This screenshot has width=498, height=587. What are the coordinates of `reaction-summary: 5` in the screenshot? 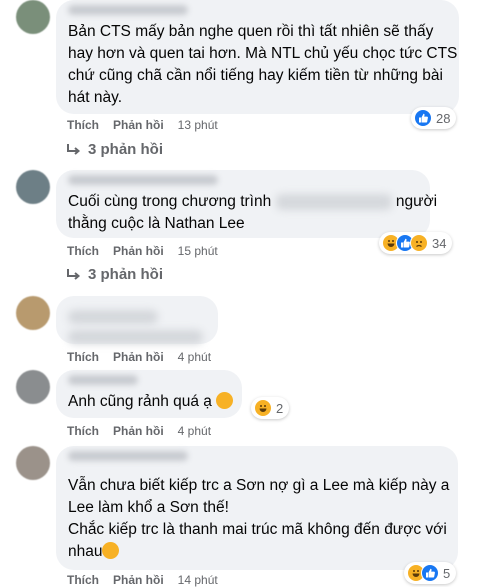 It's located at (430, 573).